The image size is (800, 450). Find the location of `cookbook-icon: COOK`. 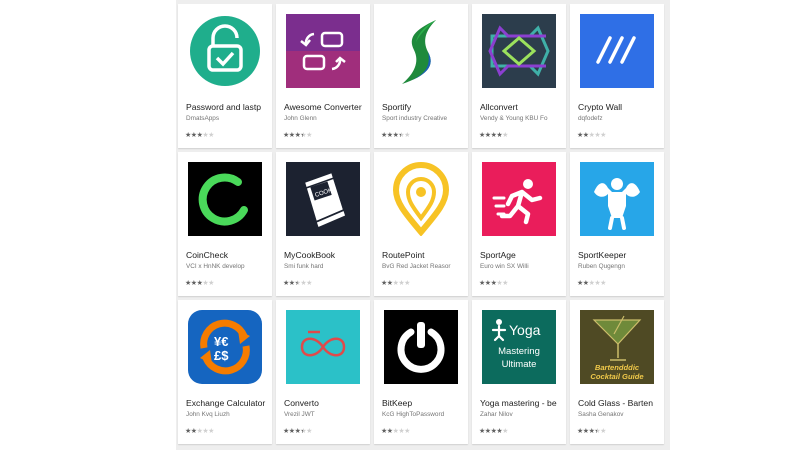

cookbook-icon: COOK is located at coordinates (323, 199).